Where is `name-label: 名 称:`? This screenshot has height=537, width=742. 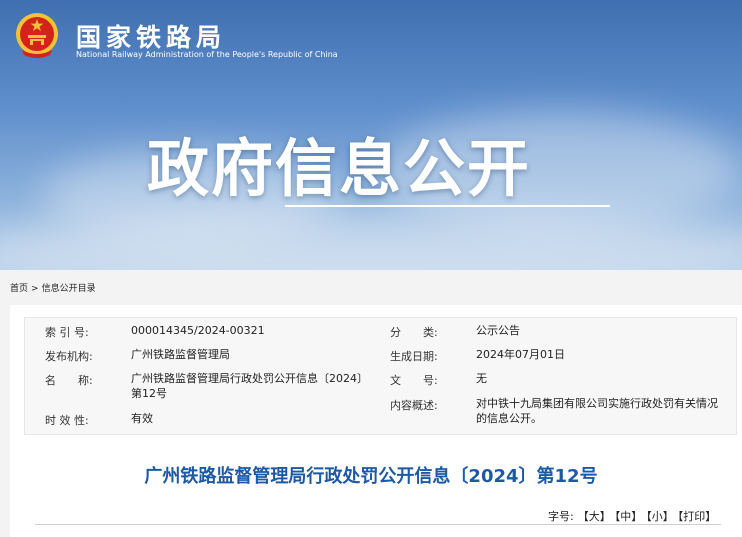 name-label: 名 称: is located at coordinates (69, 380).